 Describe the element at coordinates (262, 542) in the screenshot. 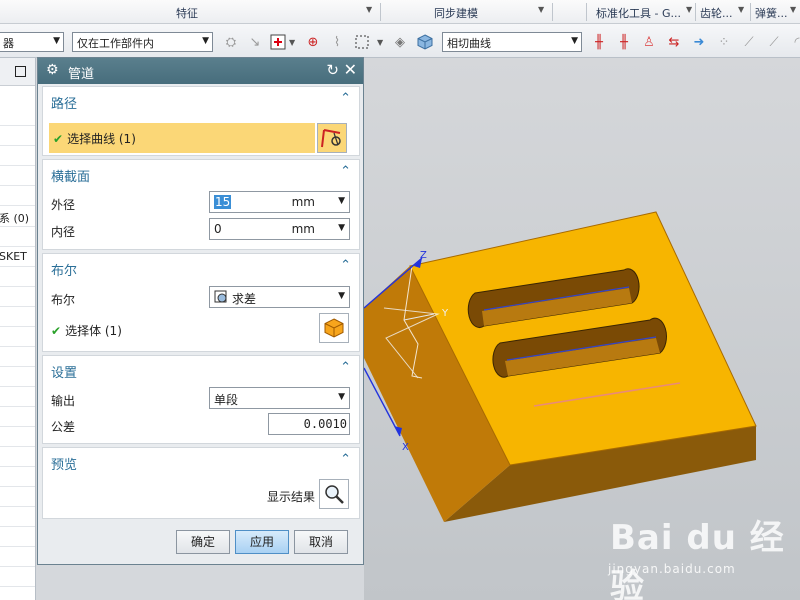

I see `apply-button: 应用` at that location.